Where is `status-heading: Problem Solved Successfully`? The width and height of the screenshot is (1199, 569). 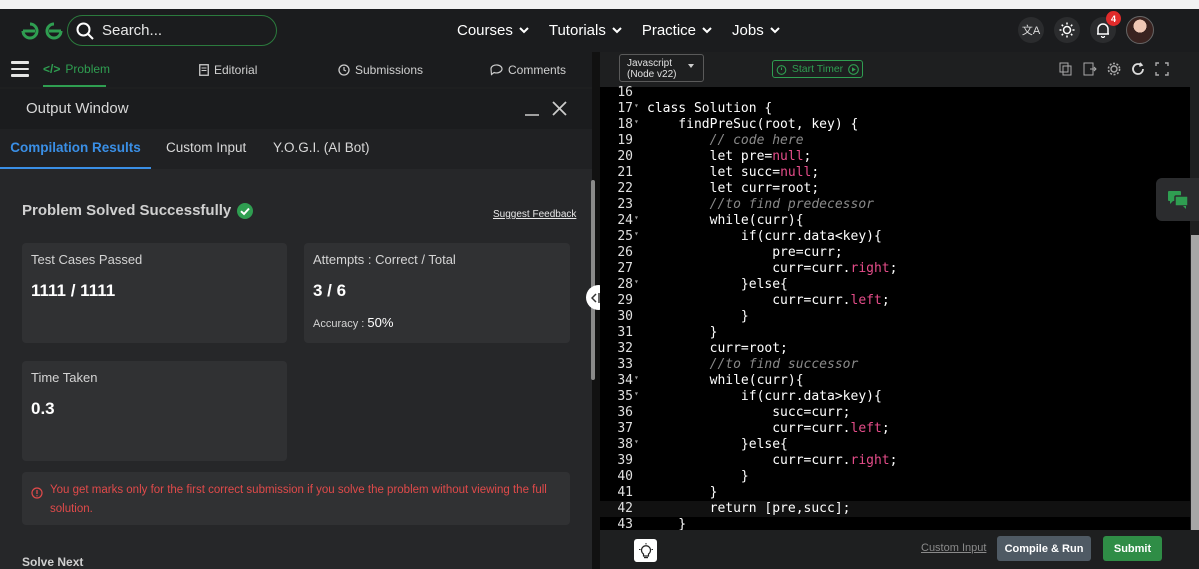 status-heading: Problem Solved Successfully is located at coordinates (138, 210).